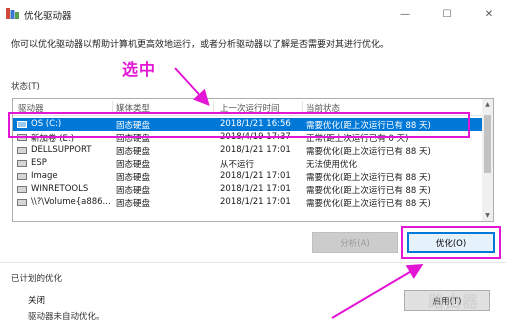 Image resolution: width=506 pixels, height=331 pixels. What do you see at coordinates (37, 301) in the screenshot?
I see `scheduled-state: 关闭` at bounding box center [37, 301].